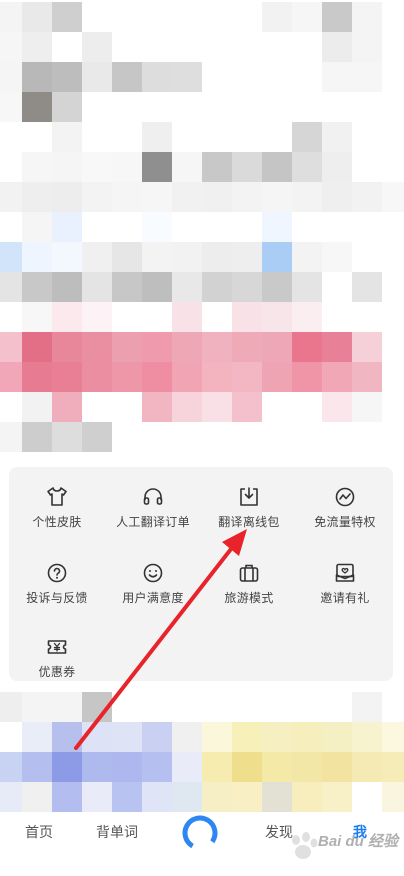  What do you see at coordinates (200, 833) in the screenshot?
I see `center-circle-button` at bounding box center [200, 833].